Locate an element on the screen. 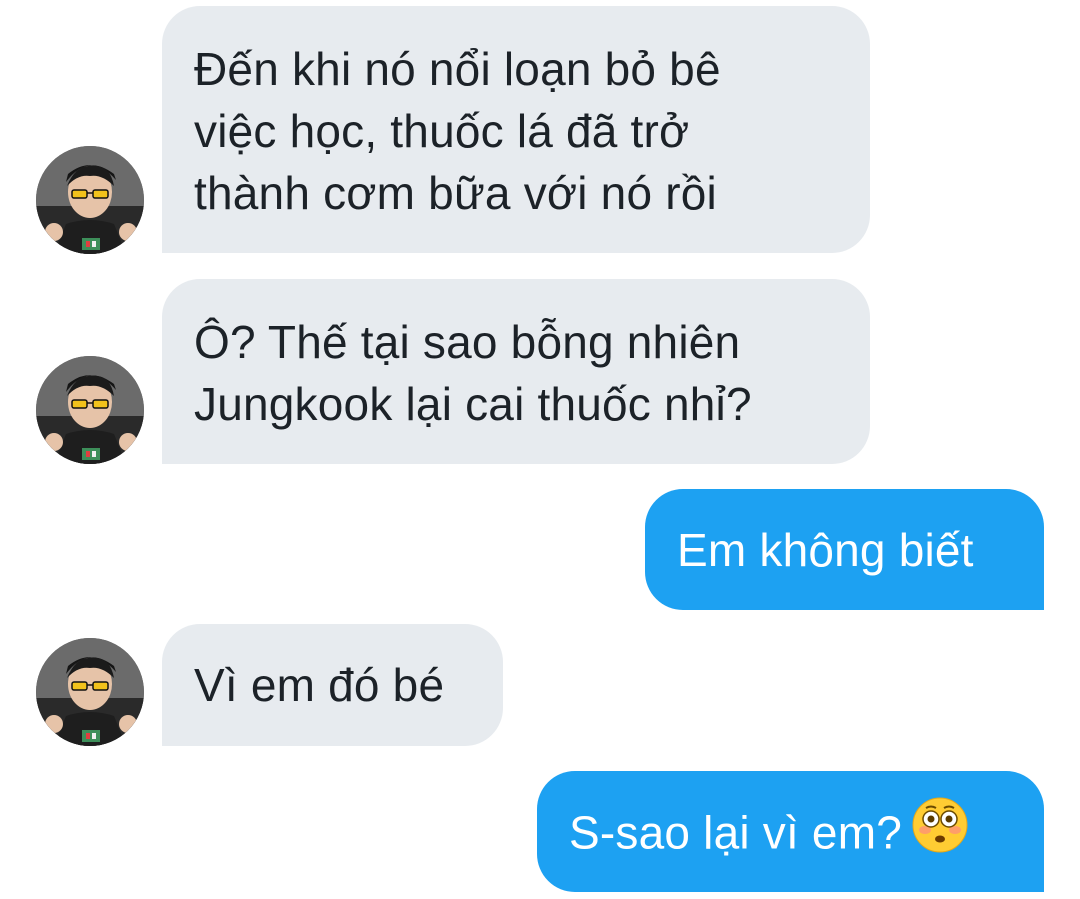 The width and height of the screenshot is (1080, 899). message-text-line: Ô? Thế tại sao bỗng nhiên is located at coordinates (467, 342).